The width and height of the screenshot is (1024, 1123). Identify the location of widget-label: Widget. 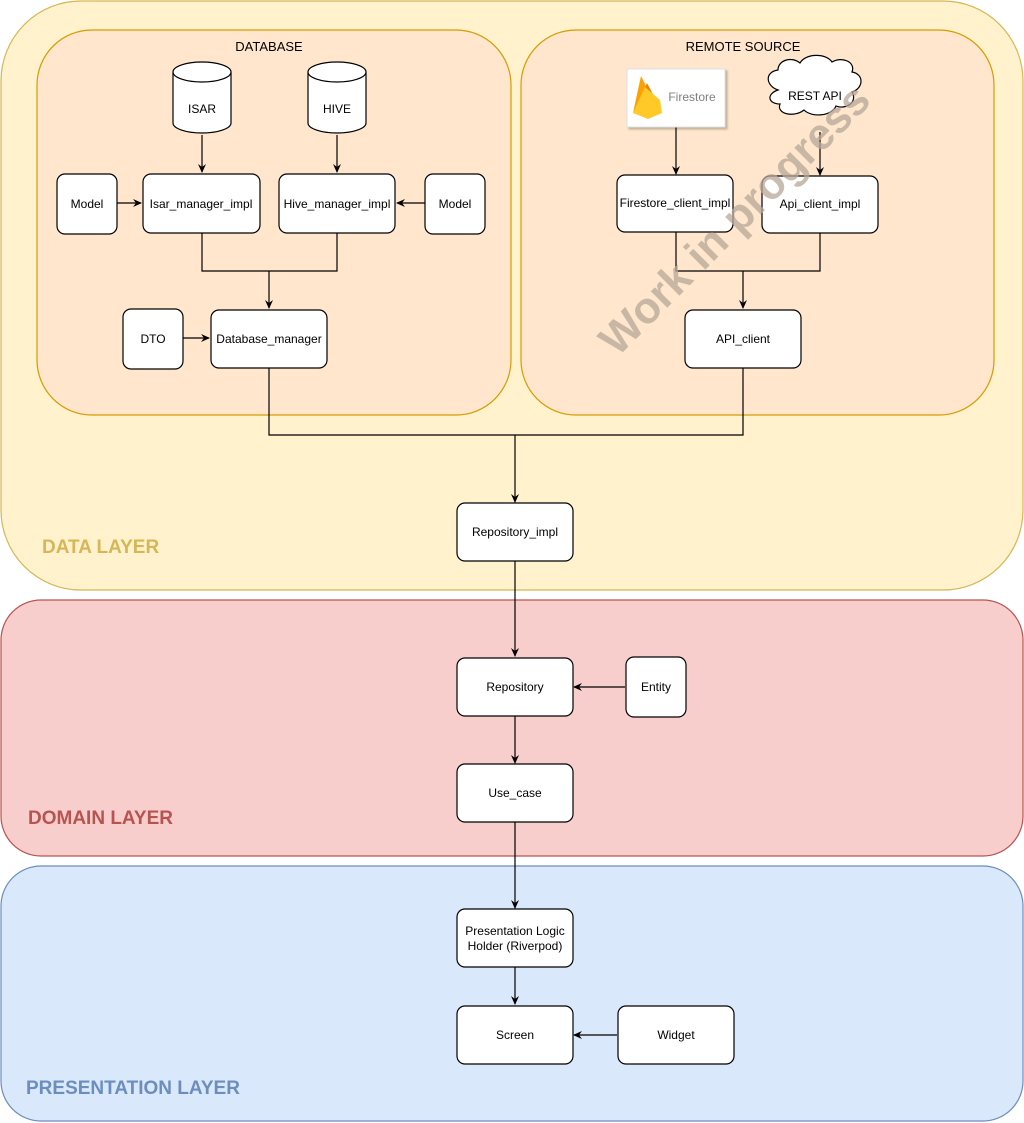
(676, 1035).